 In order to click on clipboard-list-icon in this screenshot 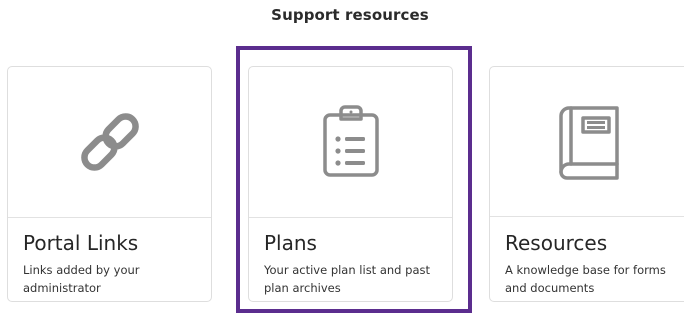, I will do `click(351, 142)`.